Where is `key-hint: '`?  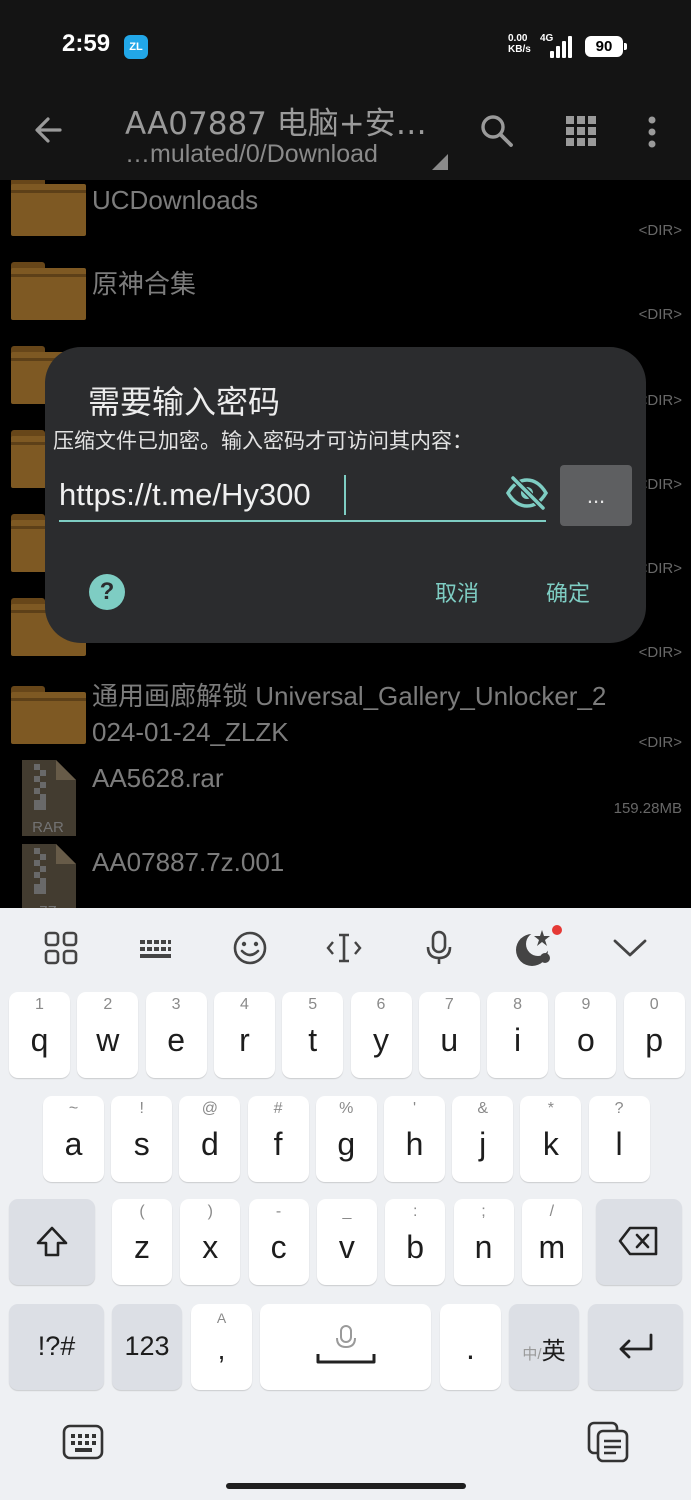
key-hint: ' is located at coordinates (414, 1108).